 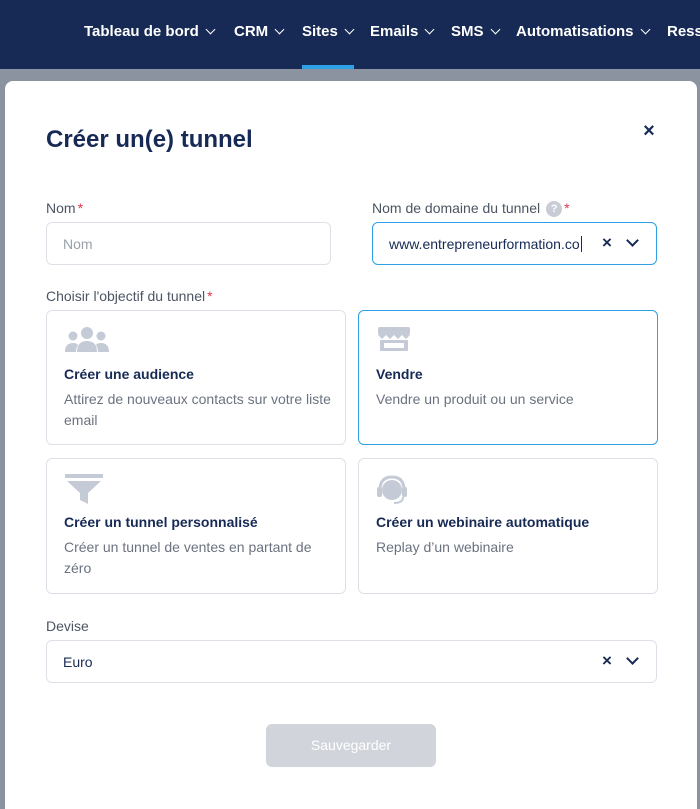 I want to click on nav-item-label: Resso, so click(x=683, y=31).